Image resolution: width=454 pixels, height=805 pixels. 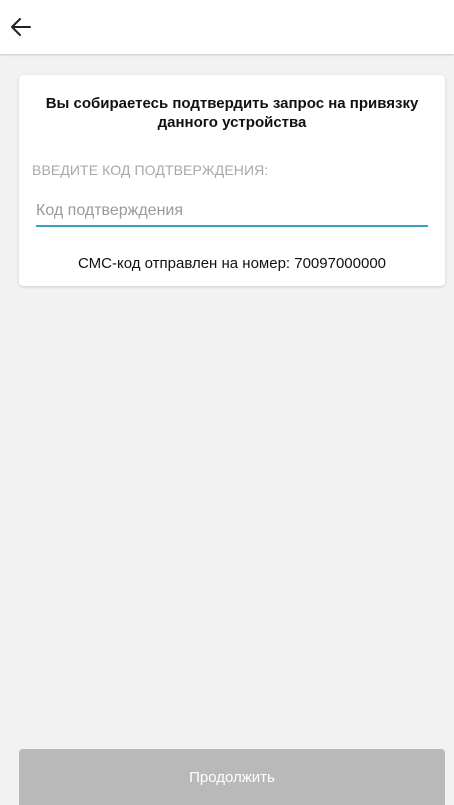 What do you see at coordinates (232, 263) in the screenshot?
I see `sms-sent-info: СМС-код отправлен на номер: 70097000000` at bounding box center [232, 263].